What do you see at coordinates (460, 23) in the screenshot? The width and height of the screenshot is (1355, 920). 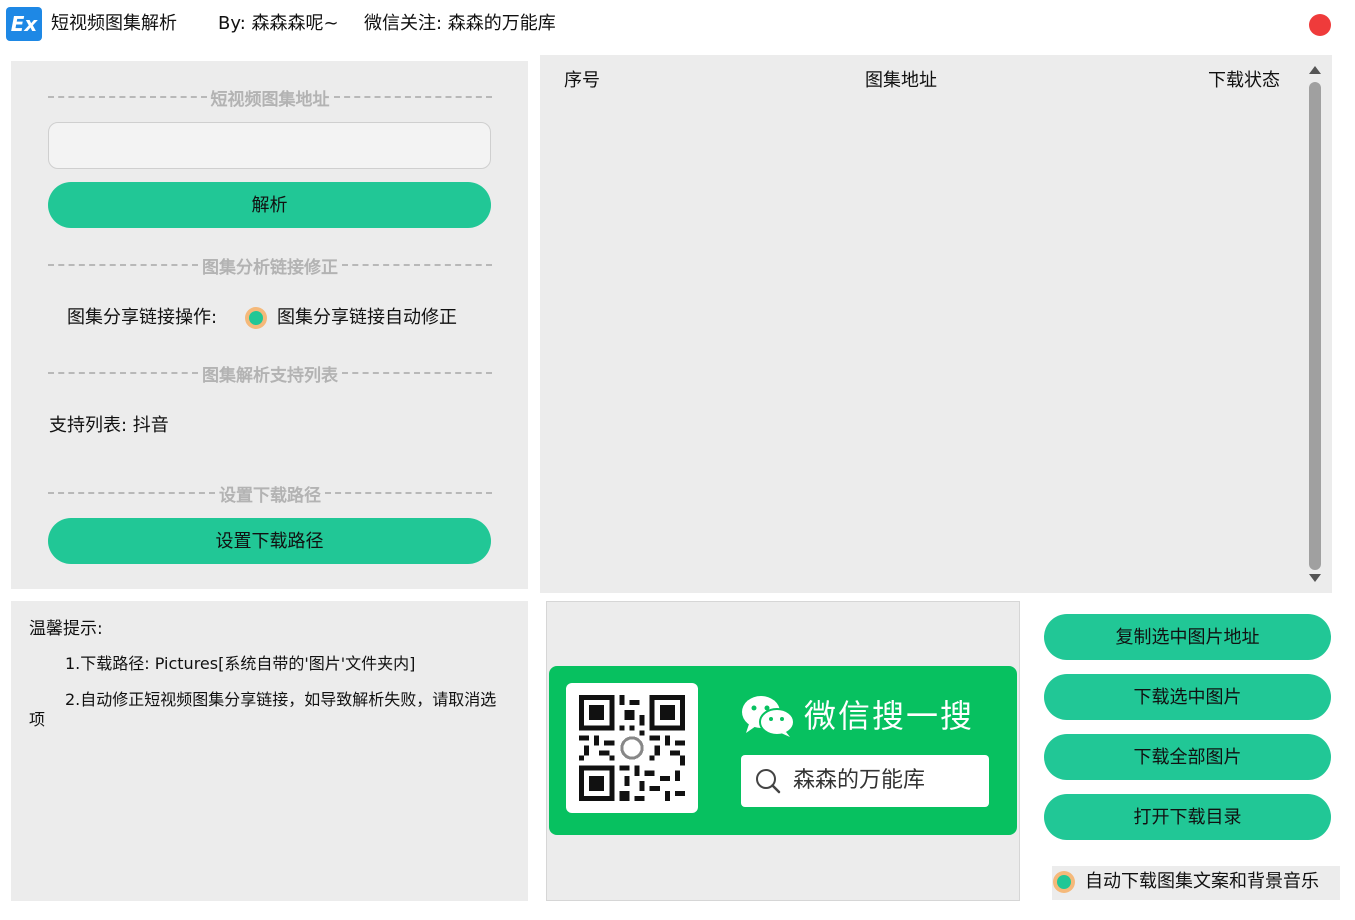 I see `wechat-follow-label: 微信关注: 森森的万能库` at bounding box center [460, 23].